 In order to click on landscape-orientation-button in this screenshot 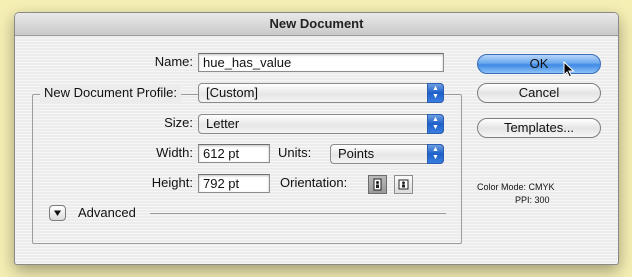, I will do `click(403, 184)`.